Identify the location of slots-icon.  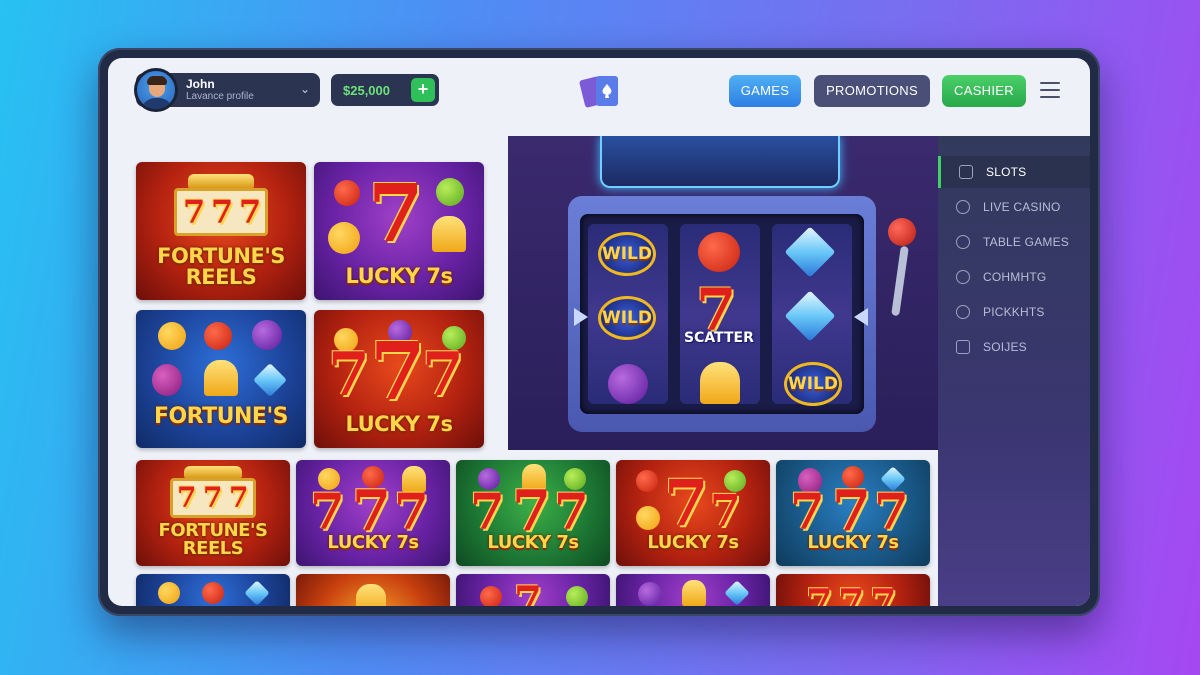
(966, 172).